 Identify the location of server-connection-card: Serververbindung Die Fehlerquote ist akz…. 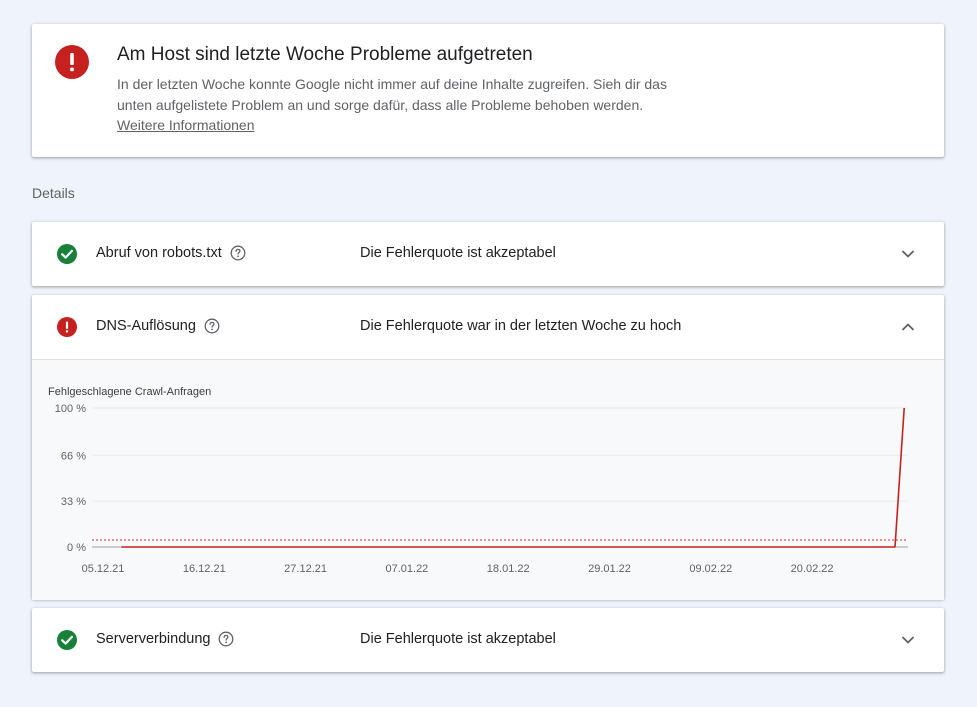
(488, 640).